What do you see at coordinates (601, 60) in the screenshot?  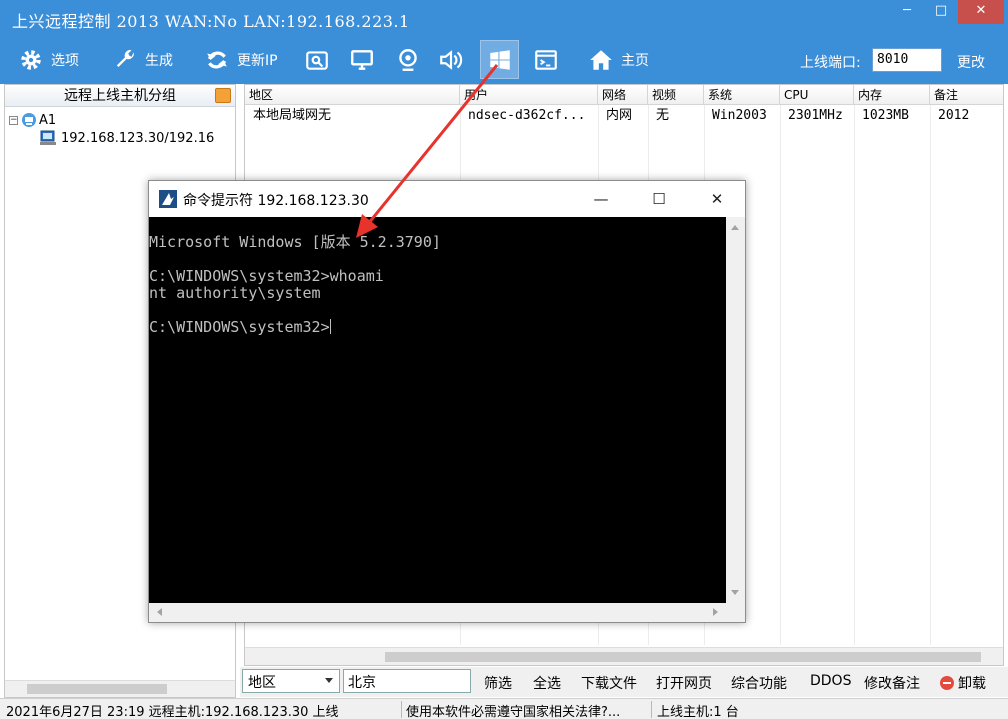 I see `home-icon` at bounding box center [601, 60].